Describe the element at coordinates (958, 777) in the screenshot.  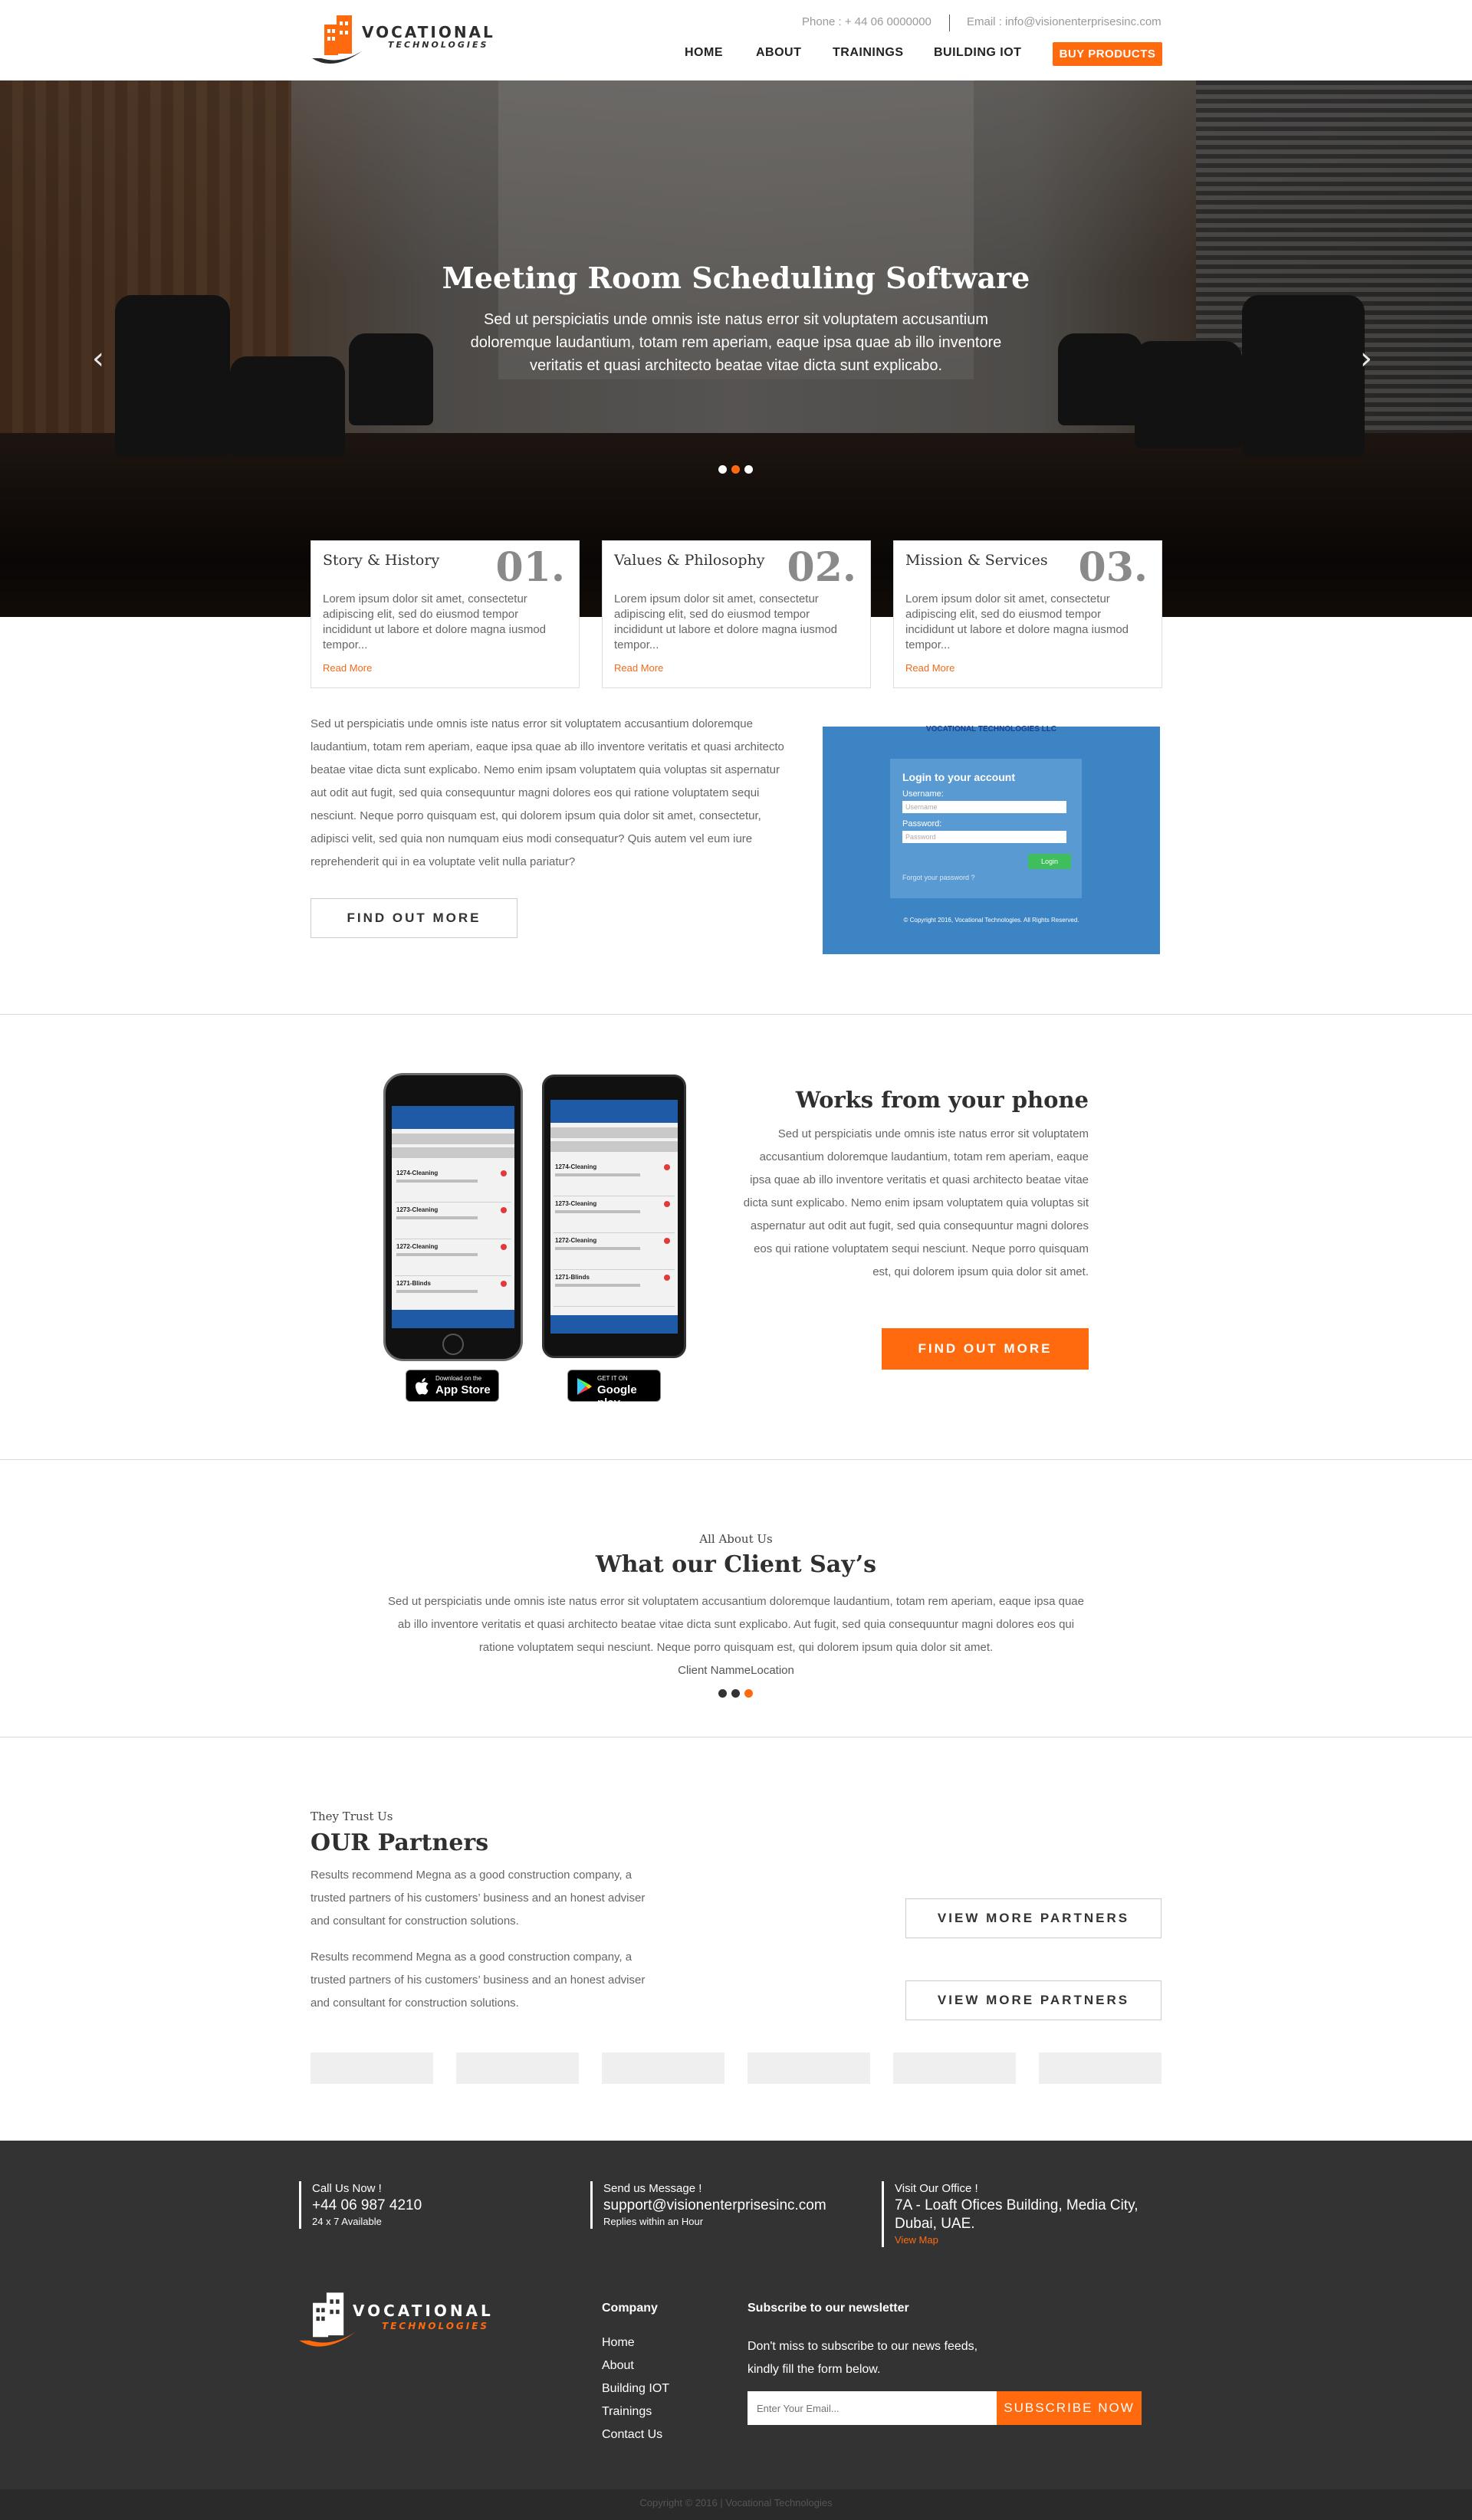
I see `login-title: Login to your account` at that location.